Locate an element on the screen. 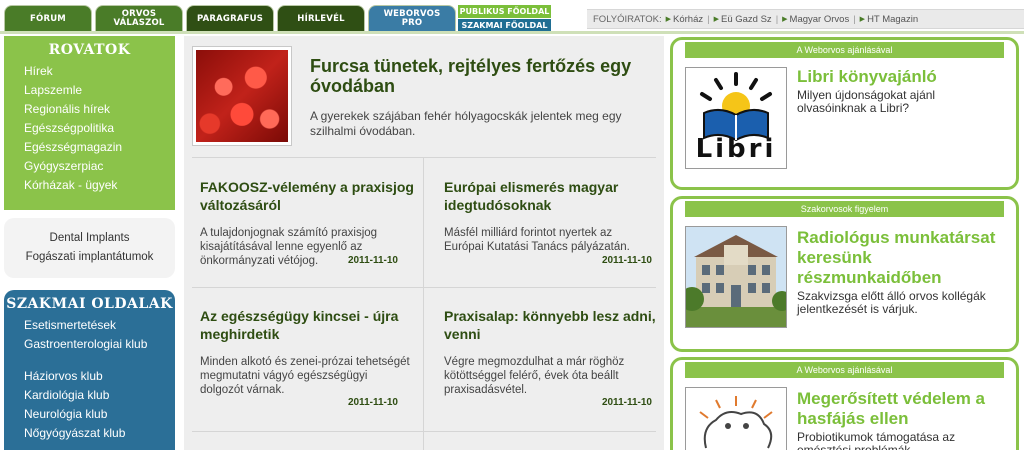 Image resolution: width=1024 pixels, height=450 pixels. tab-weborvos-pro-line2: PRO is located at coordinates (412, 23).